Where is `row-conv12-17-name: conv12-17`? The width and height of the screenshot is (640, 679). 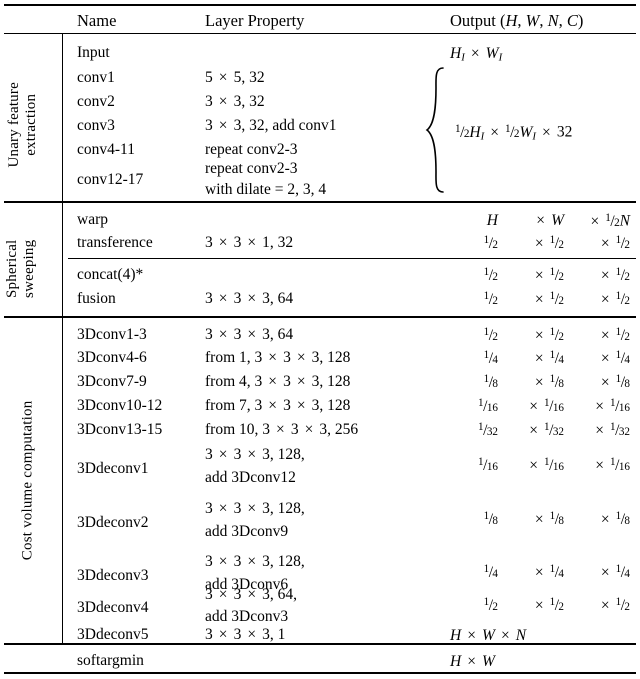
row-conv12-17-name: conv12-17 is located at coordinates (110, 179).